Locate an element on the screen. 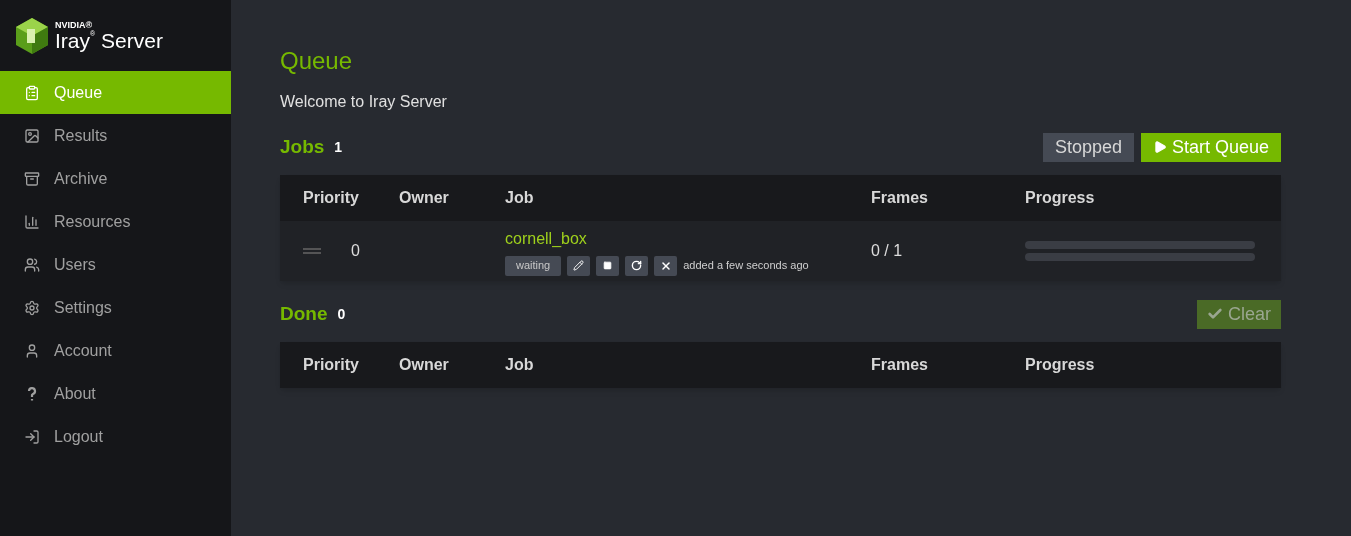 The image size is (1351, 536). sidebar-item: Settings is located at coordinates (115, 307).